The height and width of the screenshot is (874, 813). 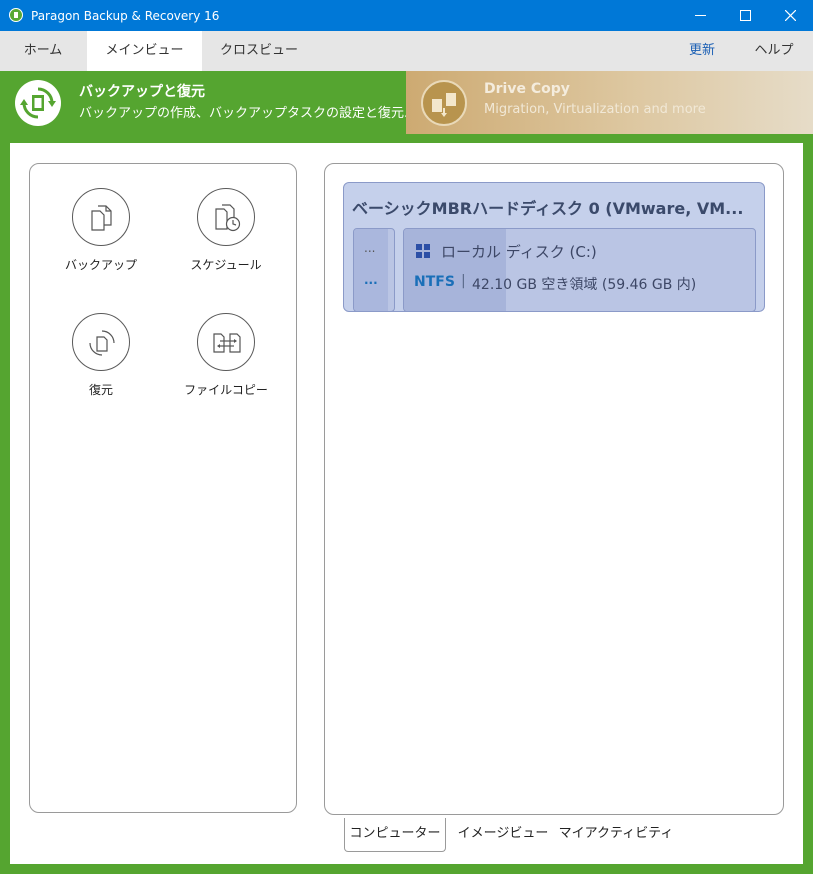 I want to click on file-copy-tool: ファイルコピー, so click(x=226, y=355).